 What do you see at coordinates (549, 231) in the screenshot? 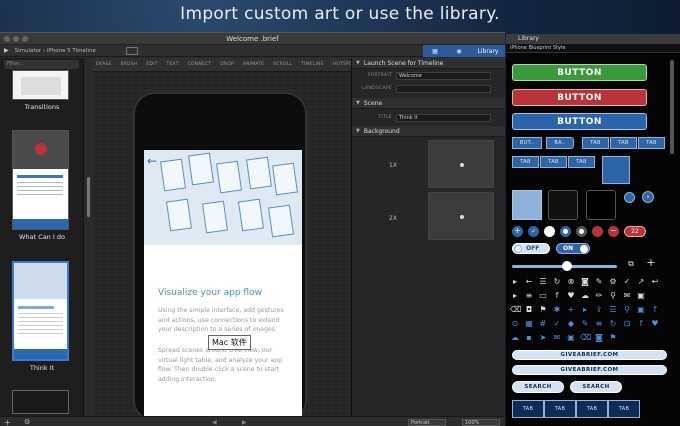
I see `radio-off-icon` at bounding box center [549, 231].